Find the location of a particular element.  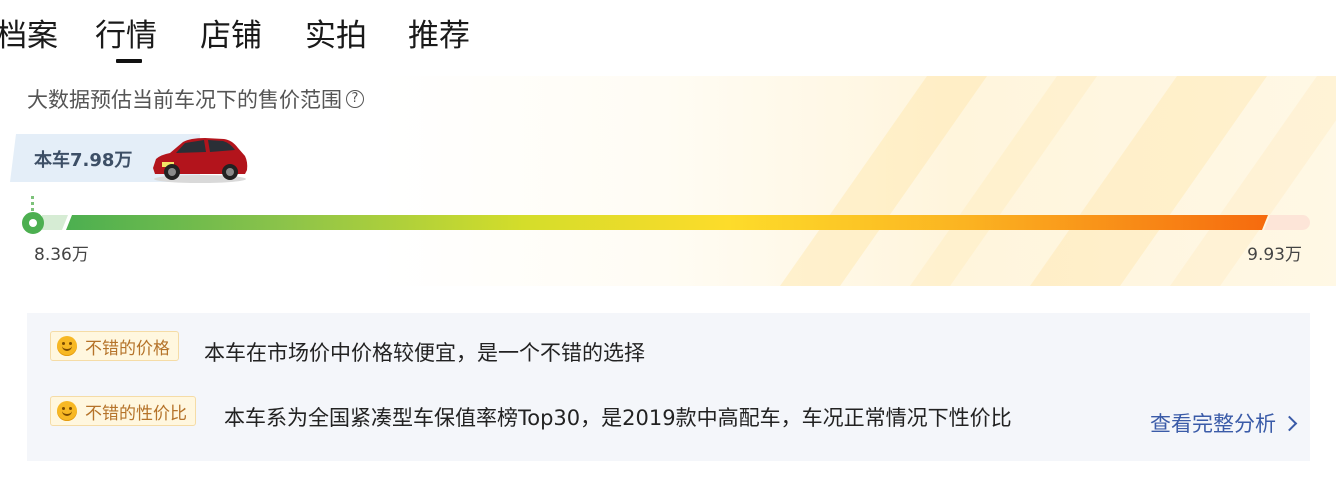

view-full-analysis-link: 查看完整分析 is located at coordinates (1224, 423).